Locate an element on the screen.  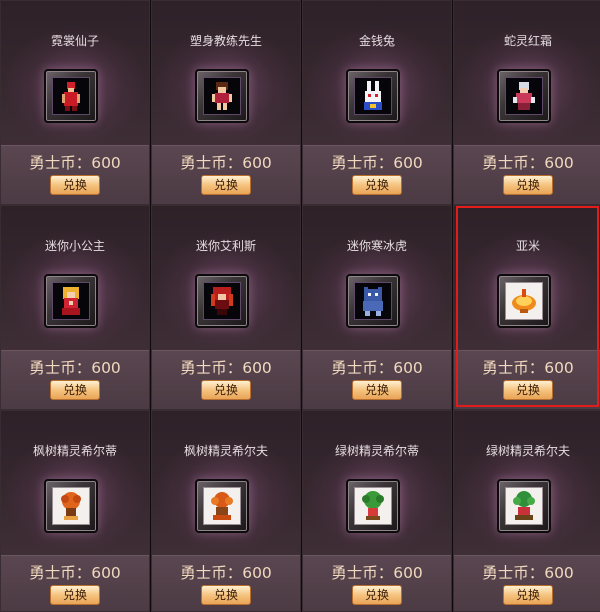
reward-card: 迷你寒冰虎 勇士币：600 兑换 is located at coordinates (377, 307).